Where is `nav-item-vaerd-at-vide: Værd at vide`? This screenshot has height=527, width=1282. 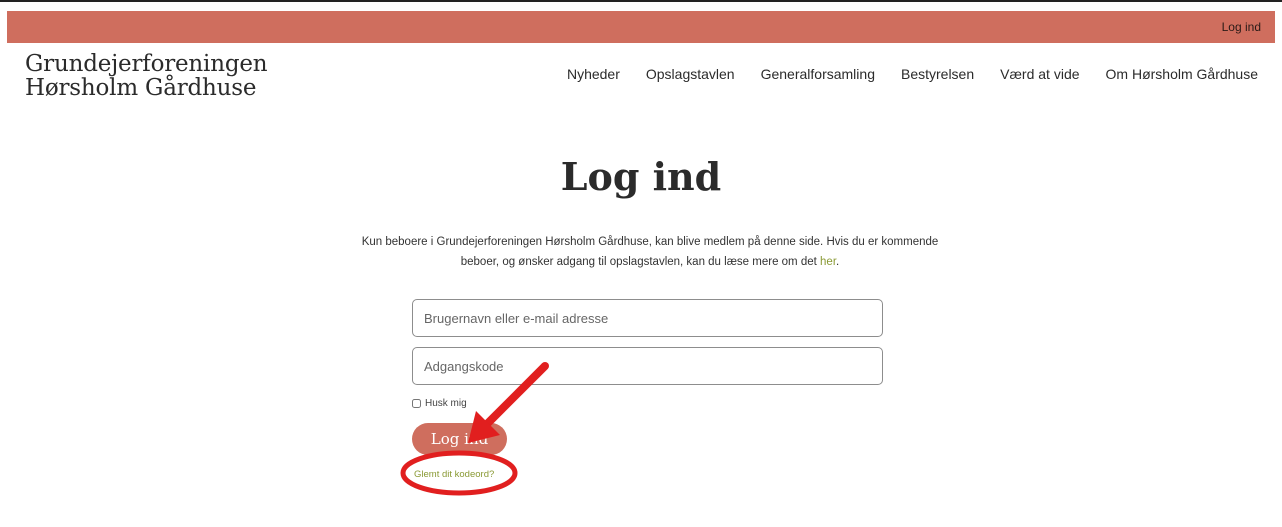
nav-item-vaerd-at-vide: Værd at vide is located at coordinates (1039, 74).